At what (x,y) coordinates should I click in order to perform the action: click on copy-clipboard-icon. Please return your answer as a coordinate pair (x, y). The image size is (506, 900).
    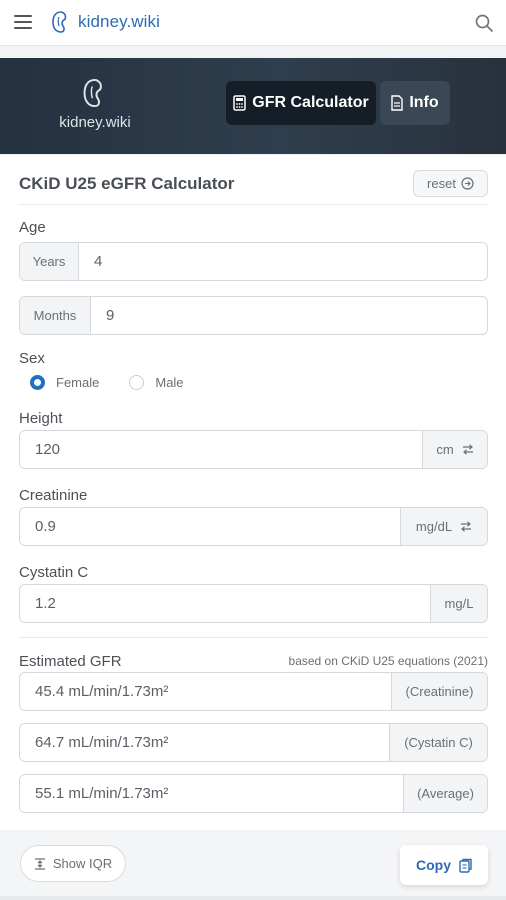
    Looking at the image, I should click on (465, 865).